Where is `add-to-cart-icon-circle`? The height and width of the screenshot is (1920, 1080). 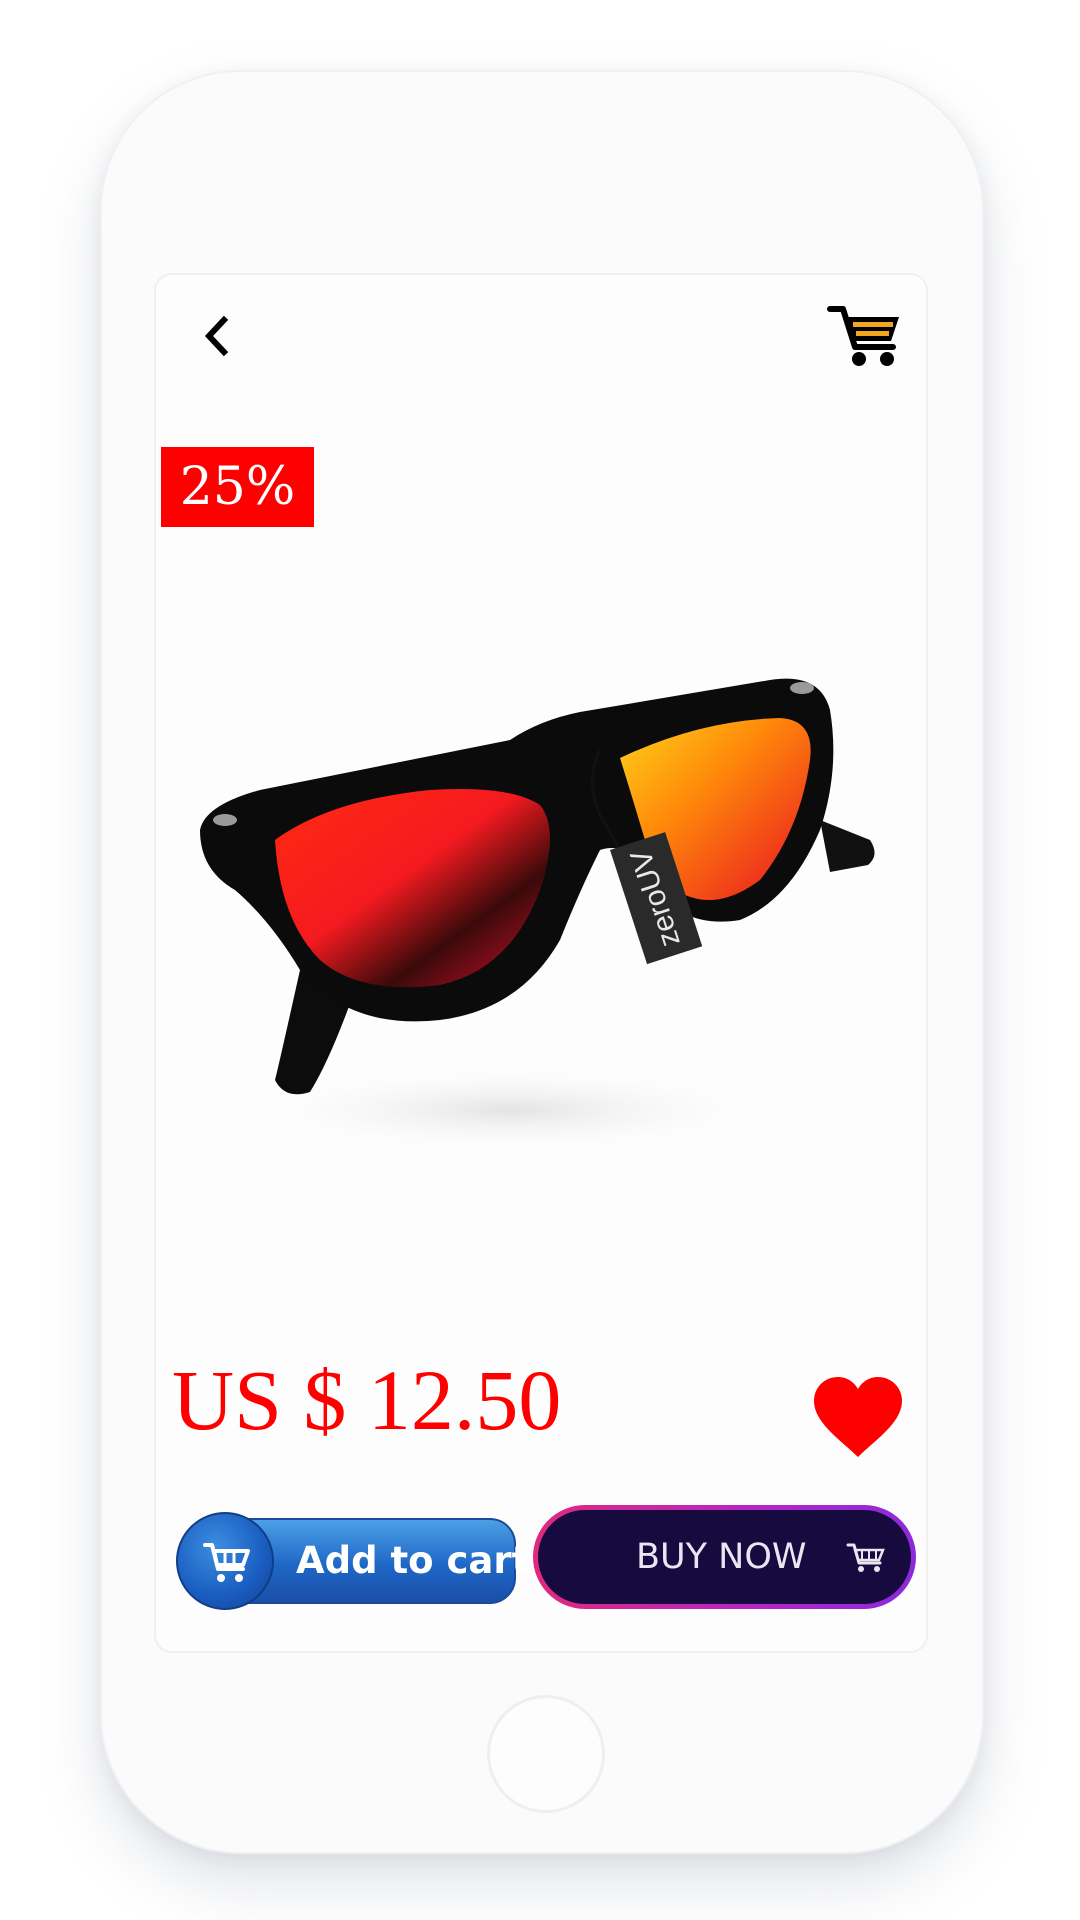 add-to-cart-icon-circle is located at coordinates (225, 1561).